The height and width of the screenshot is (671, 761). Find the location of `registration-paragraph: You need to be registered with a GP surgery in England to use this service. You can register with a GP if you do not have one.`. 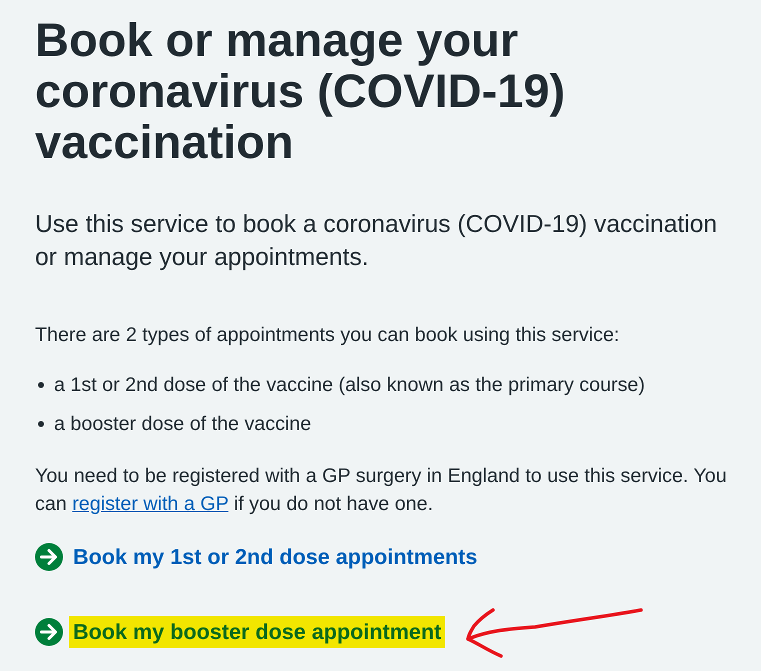

registration-paragraph: You need to be registered with a GP surgery in England to use this service. You can register with a GP if you do not have one. is located at coordinates (381, 490).